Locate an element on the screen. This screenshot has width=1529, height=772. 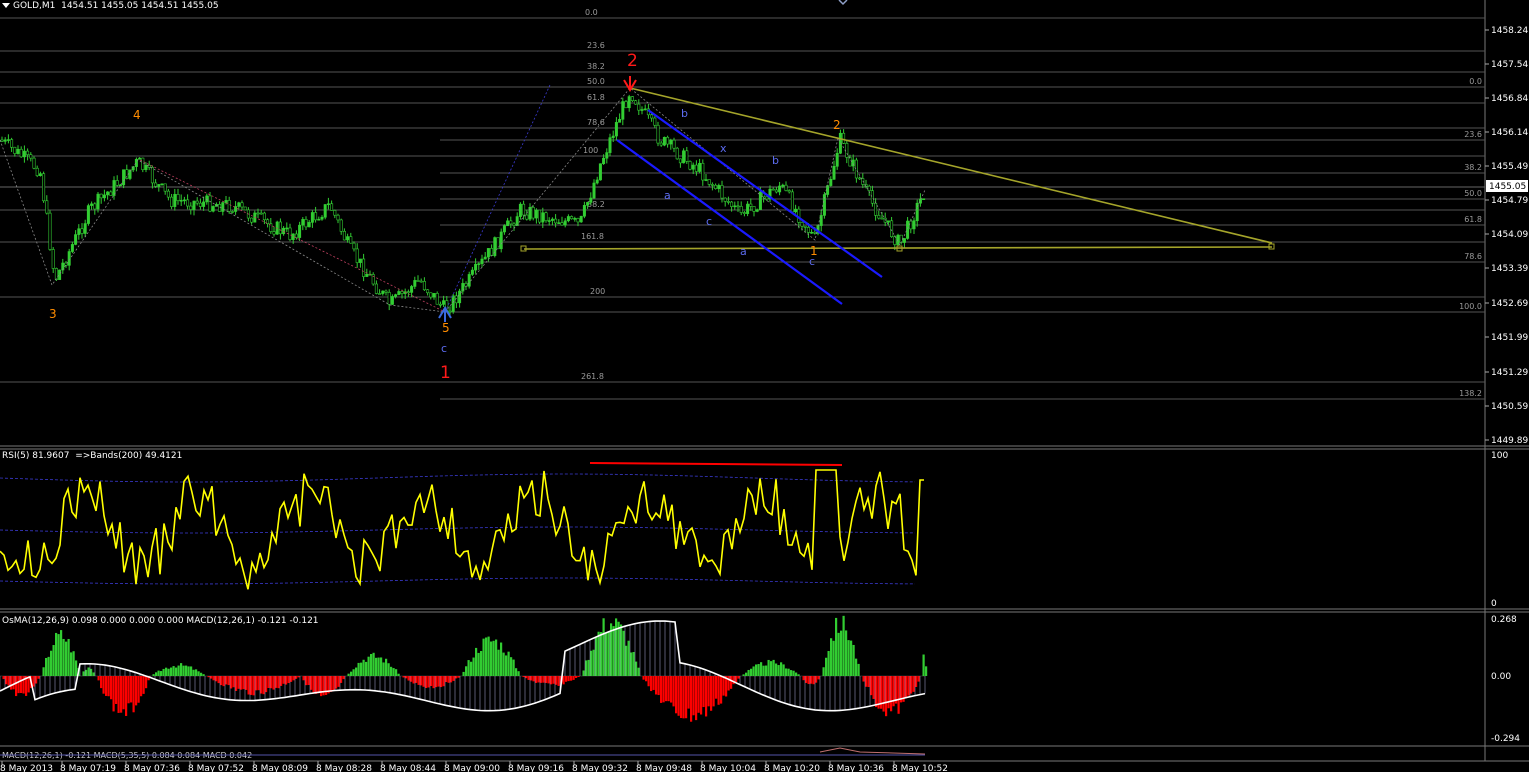
ohlc-values: 1454.51 1455.05 1454.51 1455.05 is located at coordinates (140, 6).